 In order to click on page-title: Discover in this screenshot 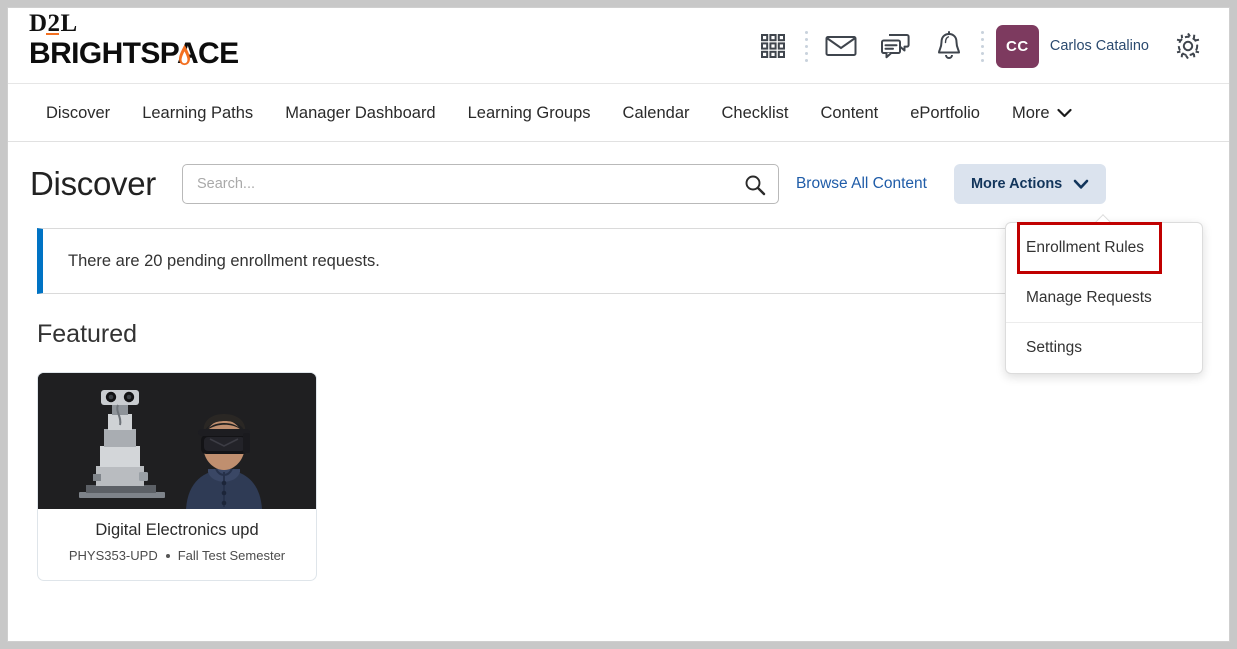, I will do `click(93, 183)`.